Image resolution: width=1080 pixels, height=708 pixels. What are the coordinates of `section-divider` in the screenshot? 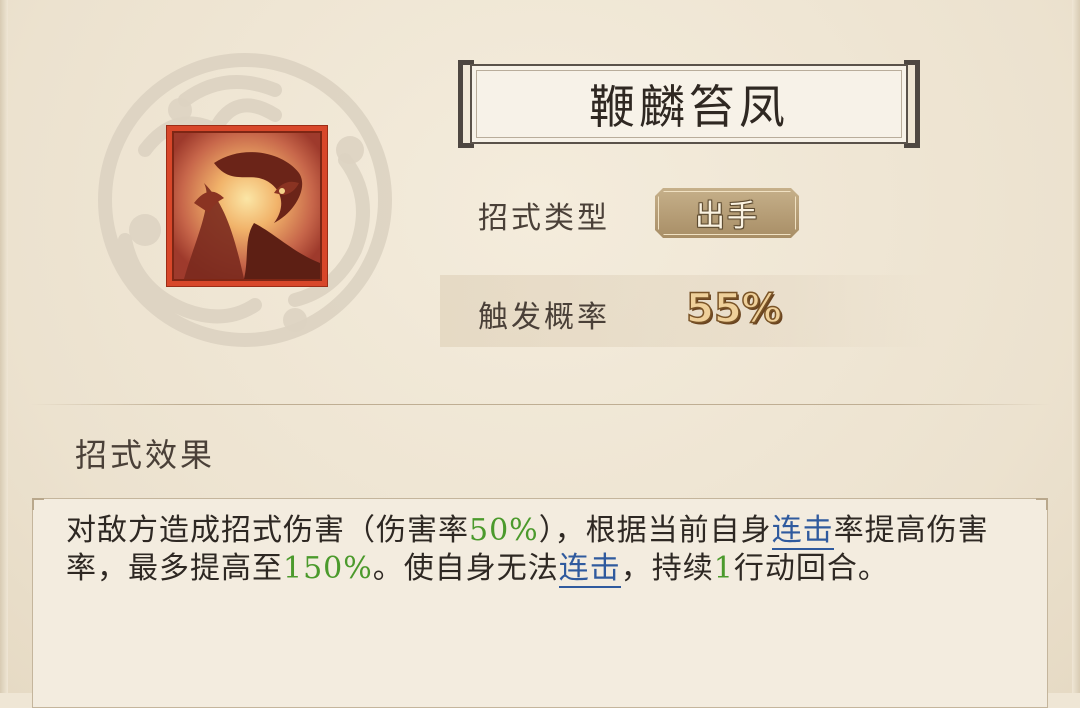 It's located at (540, 404).